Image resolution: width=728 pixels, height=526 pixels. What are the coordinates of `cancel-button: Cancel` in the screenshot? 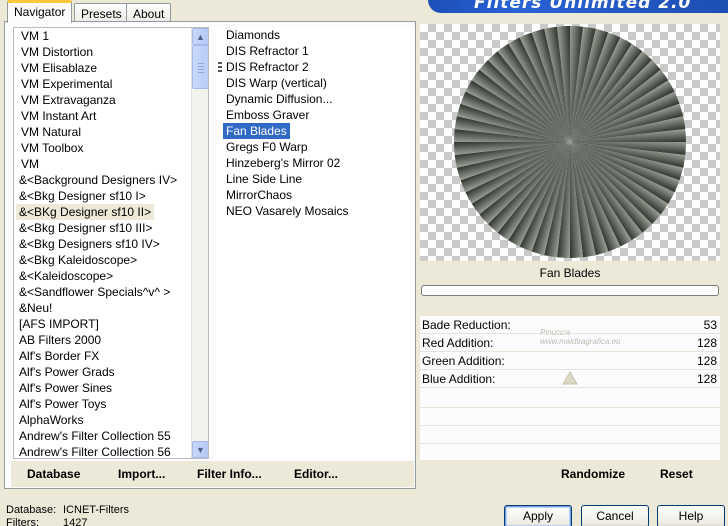 It's located at (615, 515).